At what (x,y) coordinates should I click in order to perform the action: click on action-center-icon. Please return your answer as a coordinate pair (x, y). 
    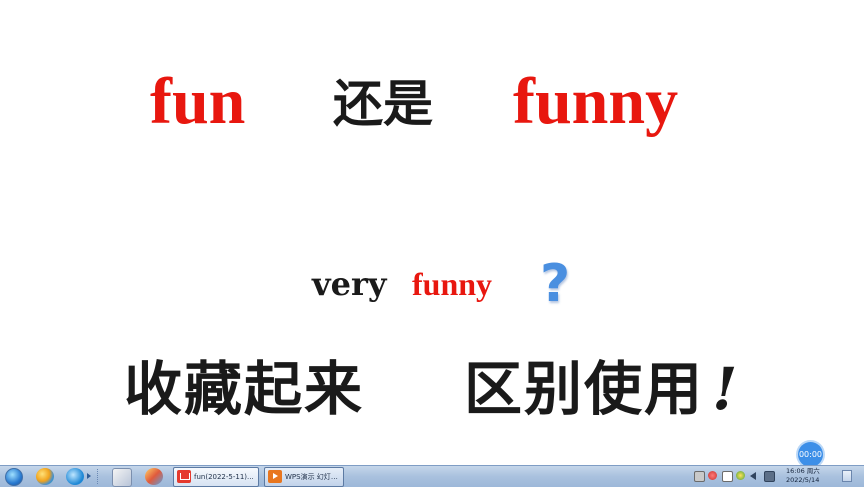
    Looking at the image, I should click on (699, 476).